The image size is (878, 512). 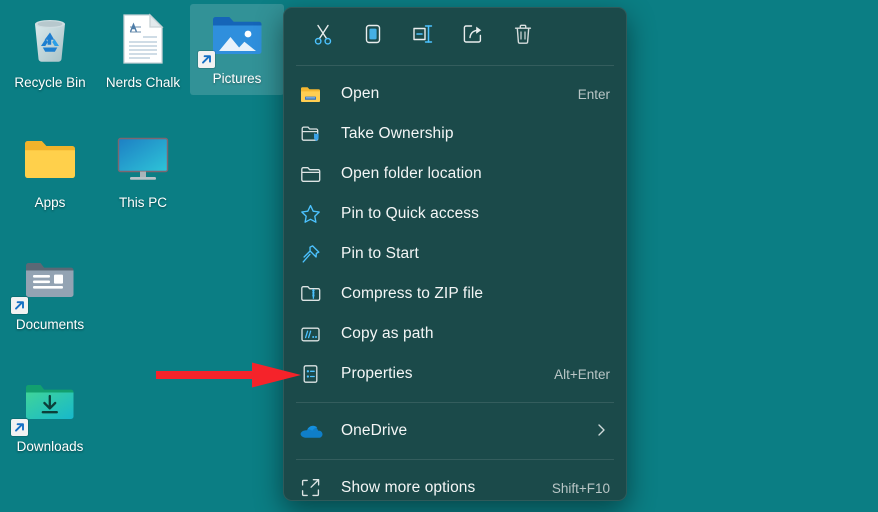 I want to click on scissors-icon, so click(x=323, y=36).